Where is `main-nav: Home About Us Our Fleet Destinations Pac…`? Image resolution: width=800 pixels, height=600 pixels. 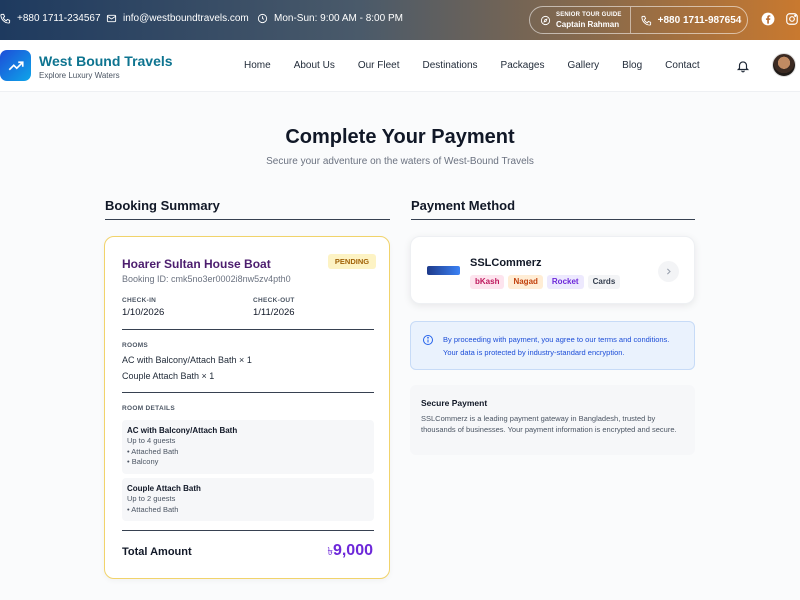 main-nav: Home About Us Our Fleet Destinations Pac… is located at coordinates (483, 65).